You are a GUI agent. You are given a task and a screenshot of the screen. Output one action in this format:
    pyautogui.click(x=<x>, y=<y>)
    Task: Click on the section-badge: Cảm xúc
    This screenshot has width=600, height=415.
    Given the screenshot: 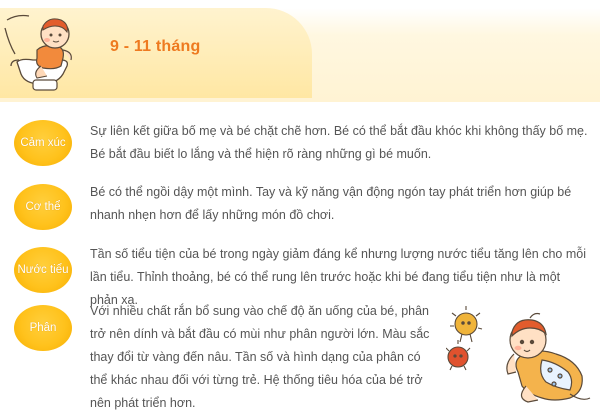 What is the action you would take?
    pyautogui.click(x=43, y=143)
    